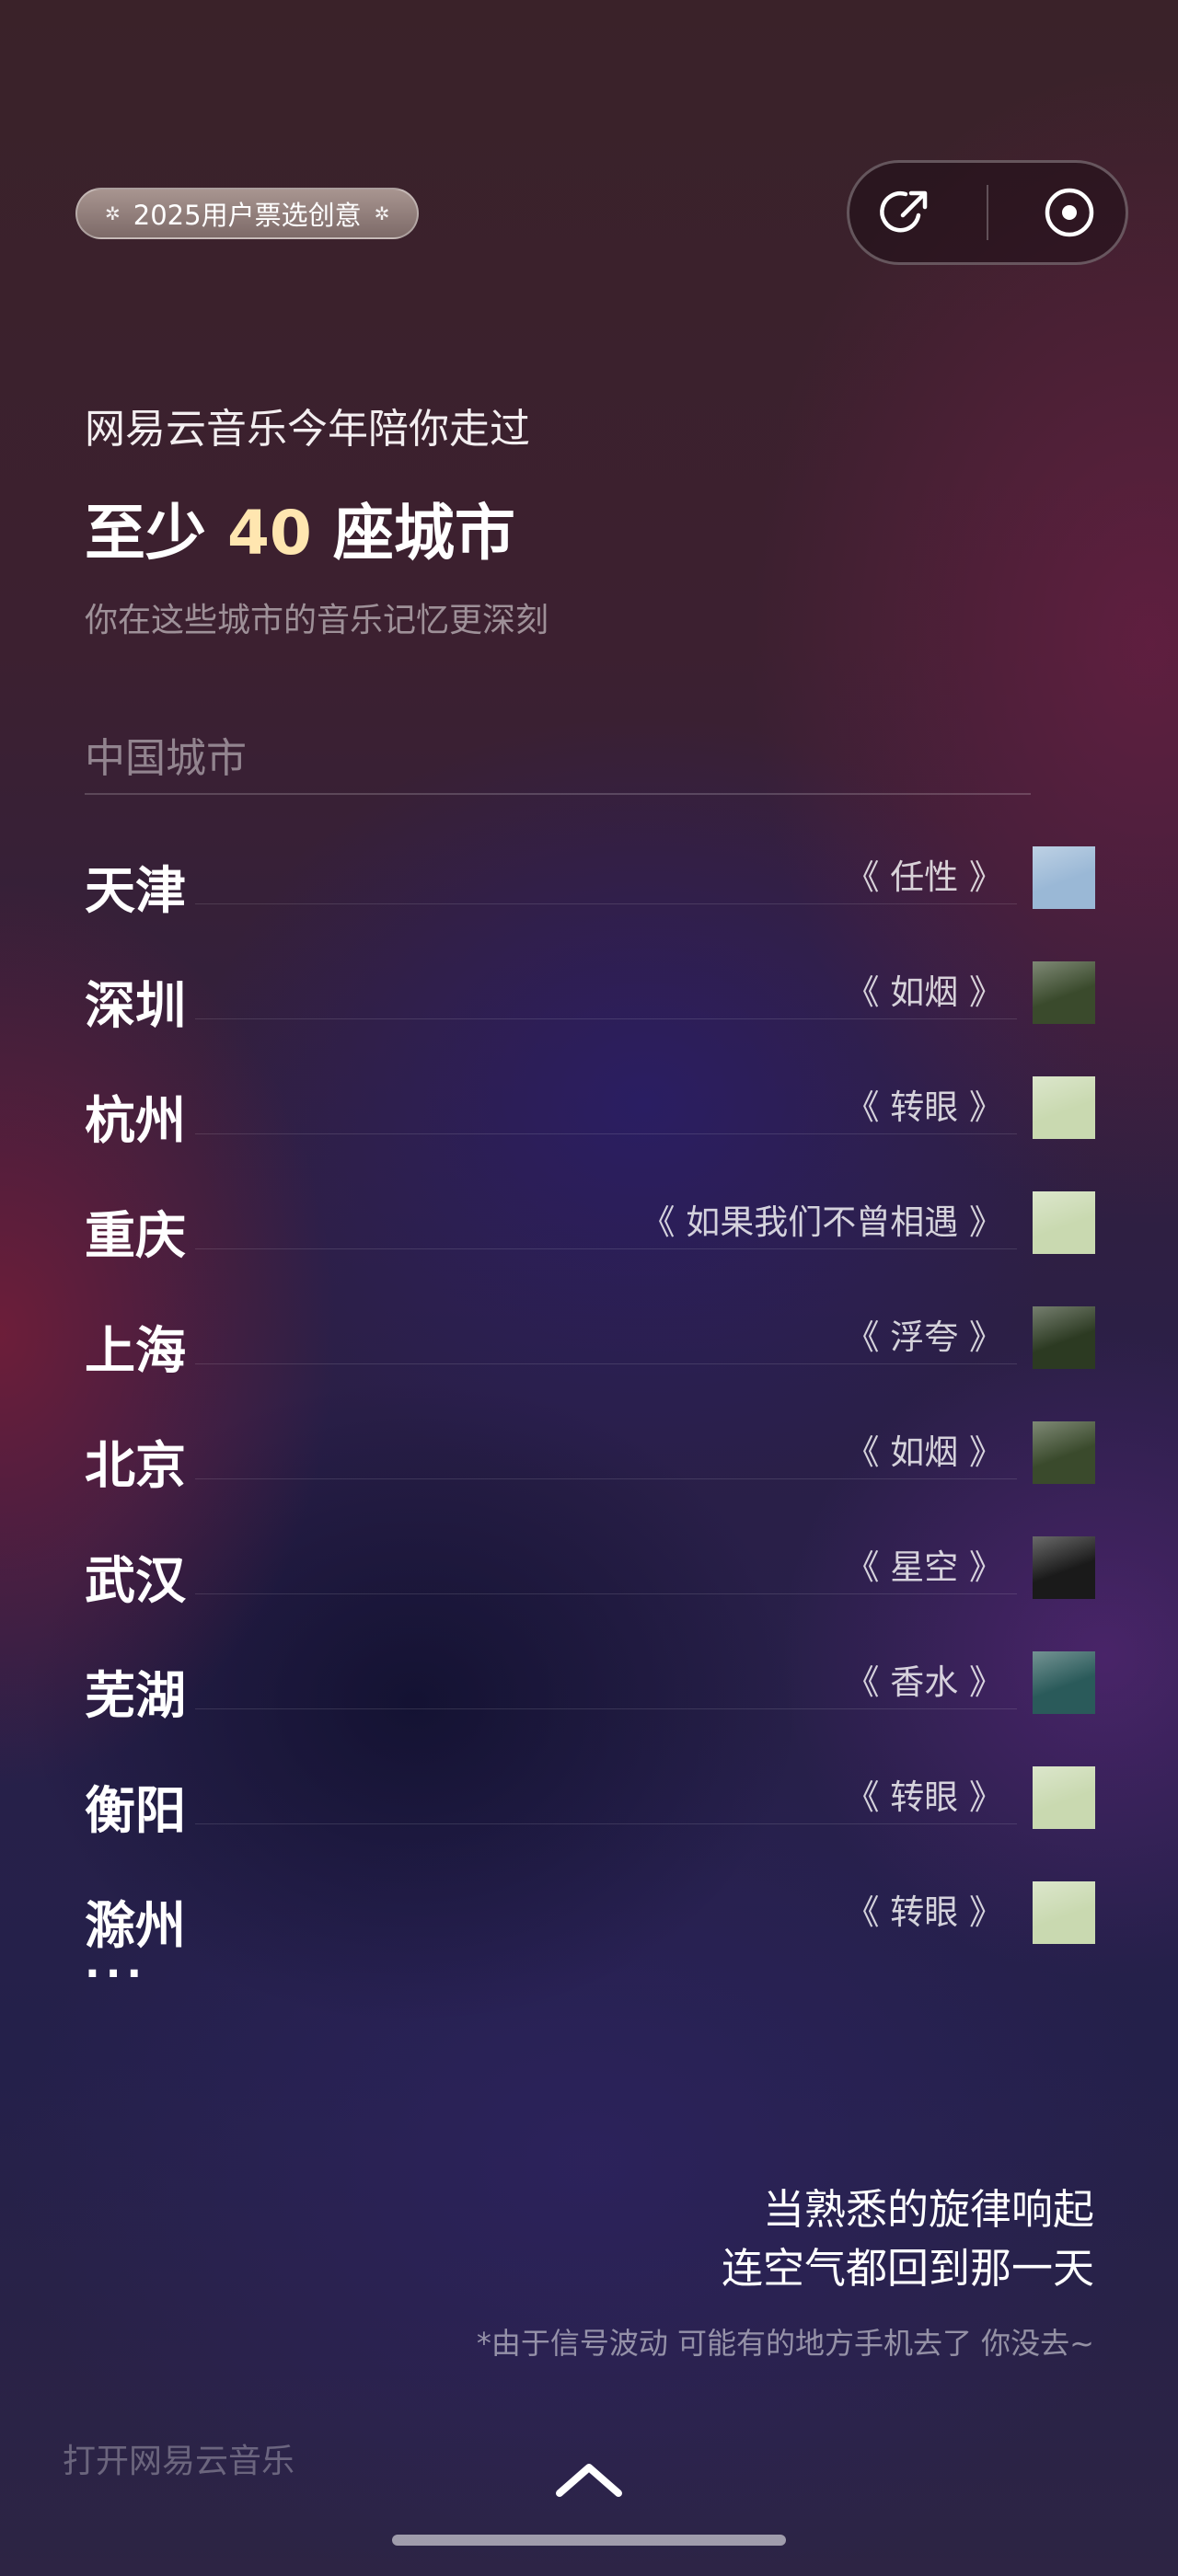 The image size is (1178, 2576). Describe the element at coordinates (136, 1810) in the screenshot. I see `city-name: 衡阳` at that location.